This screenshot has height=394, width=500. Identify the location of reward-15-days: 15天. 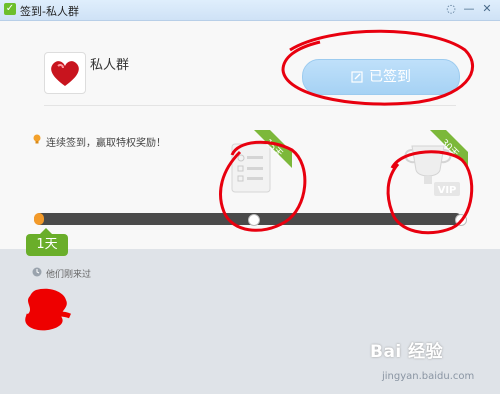
(257, 165).